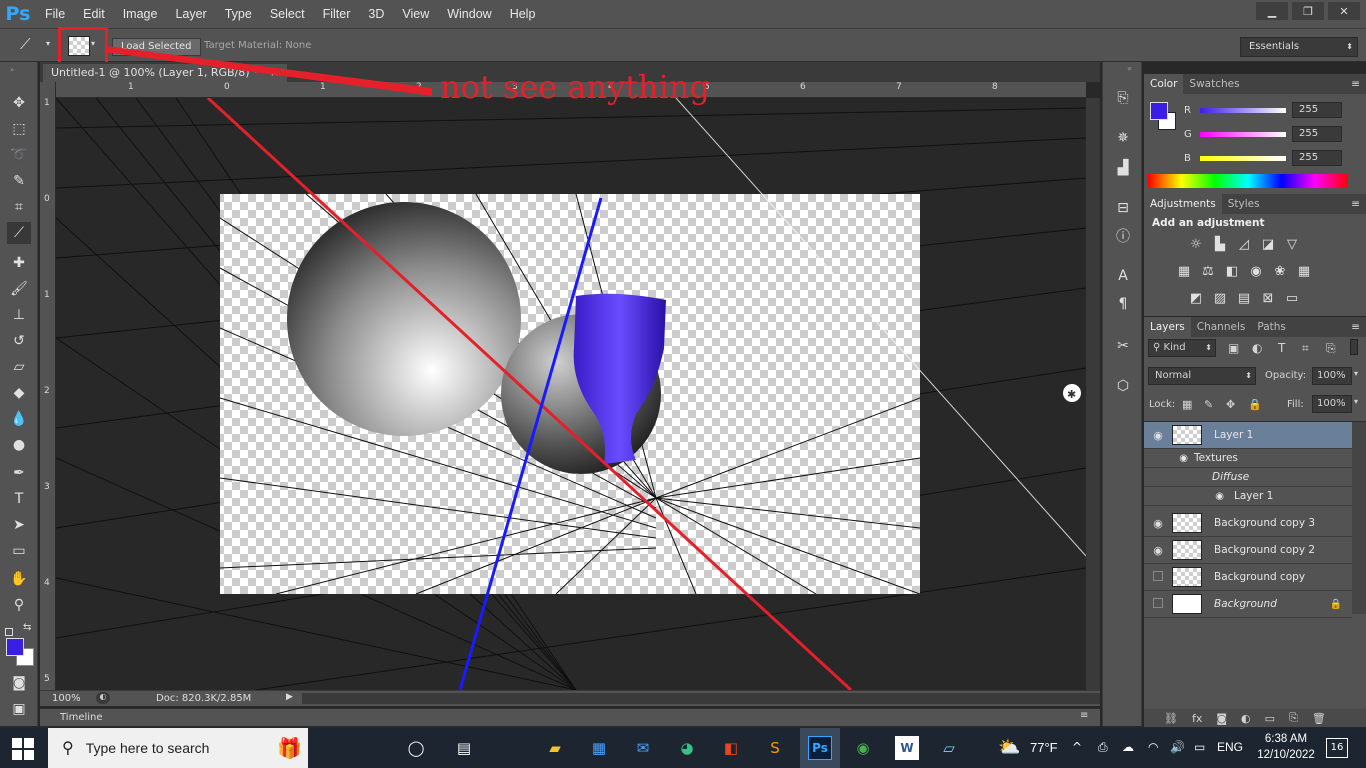 This screenshot has width=1366, height=768. Describe the element at coordinates (1129, 68) in the screenshot. I see `collapse-arrows-icon: «` at that location.